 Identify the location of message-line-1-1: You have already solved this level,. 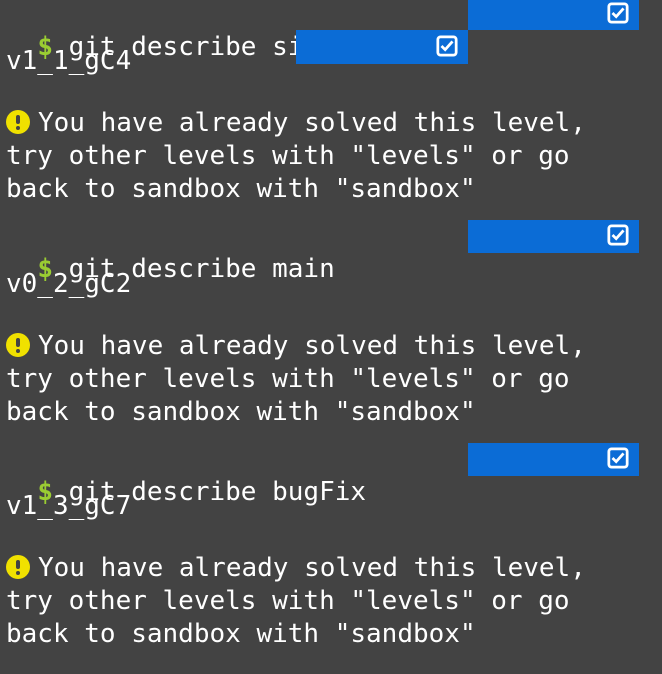
(296, 123).